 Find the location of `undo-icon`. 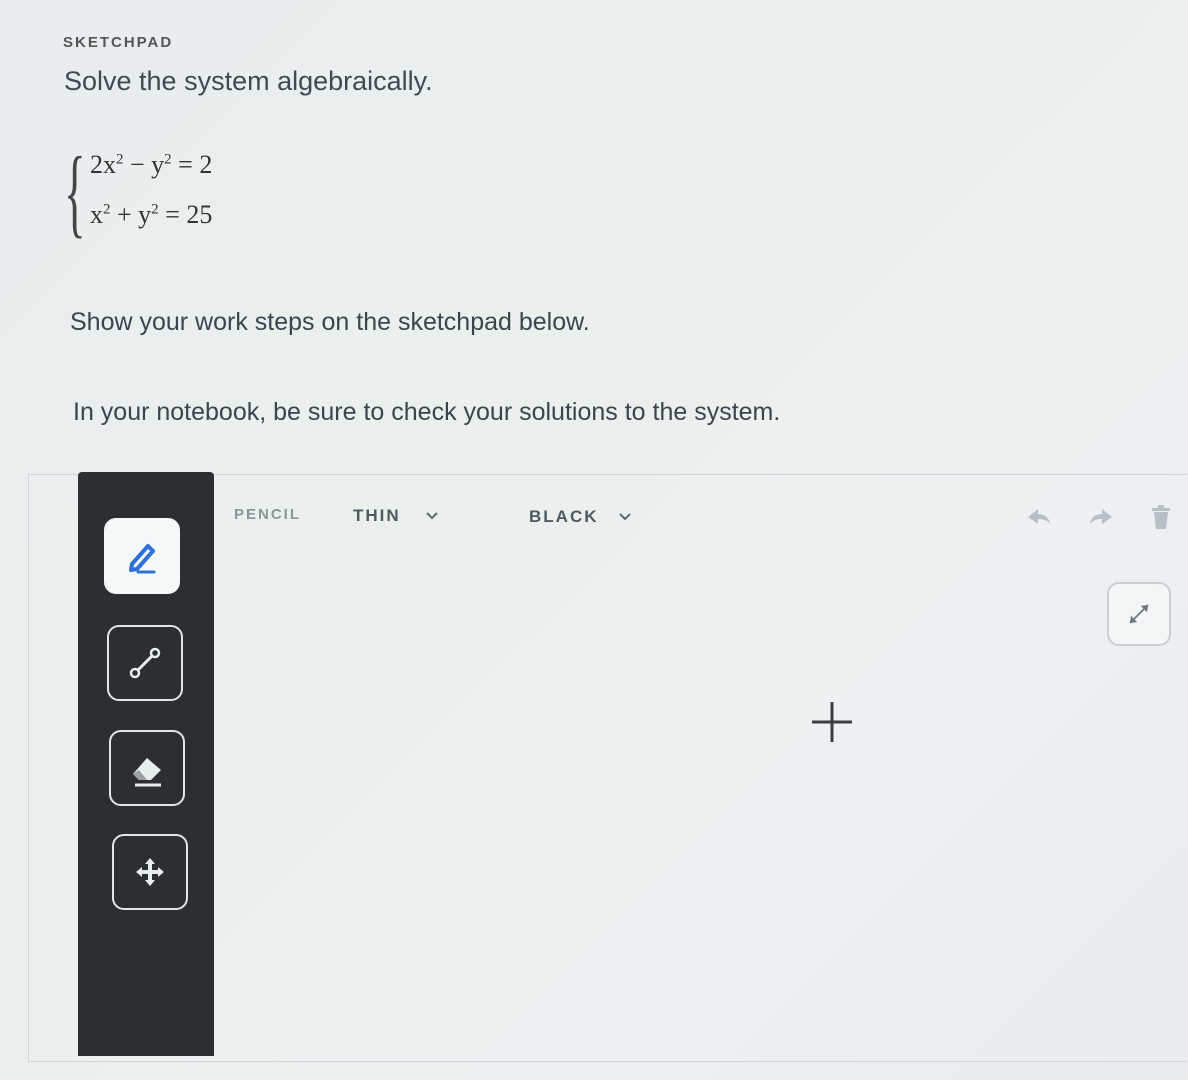

undo-icon is located at coordinates (1039, 517).